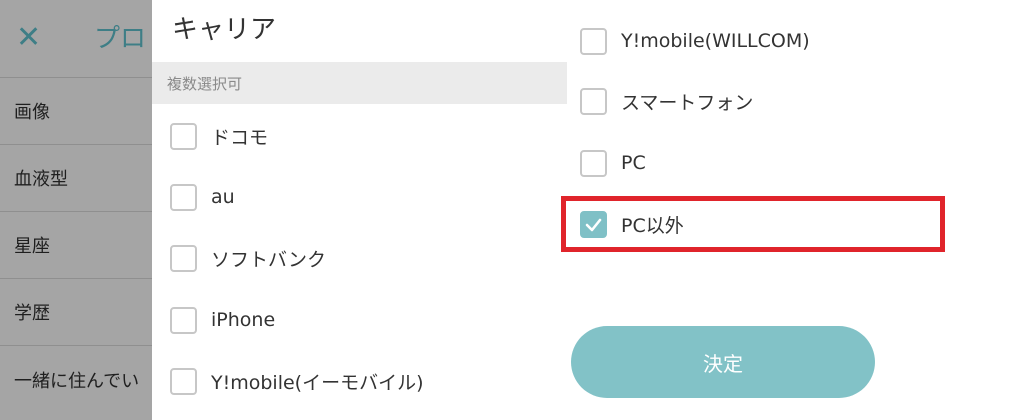  I want to click on option-softbank: ソフトバンク, so click(248, 258).